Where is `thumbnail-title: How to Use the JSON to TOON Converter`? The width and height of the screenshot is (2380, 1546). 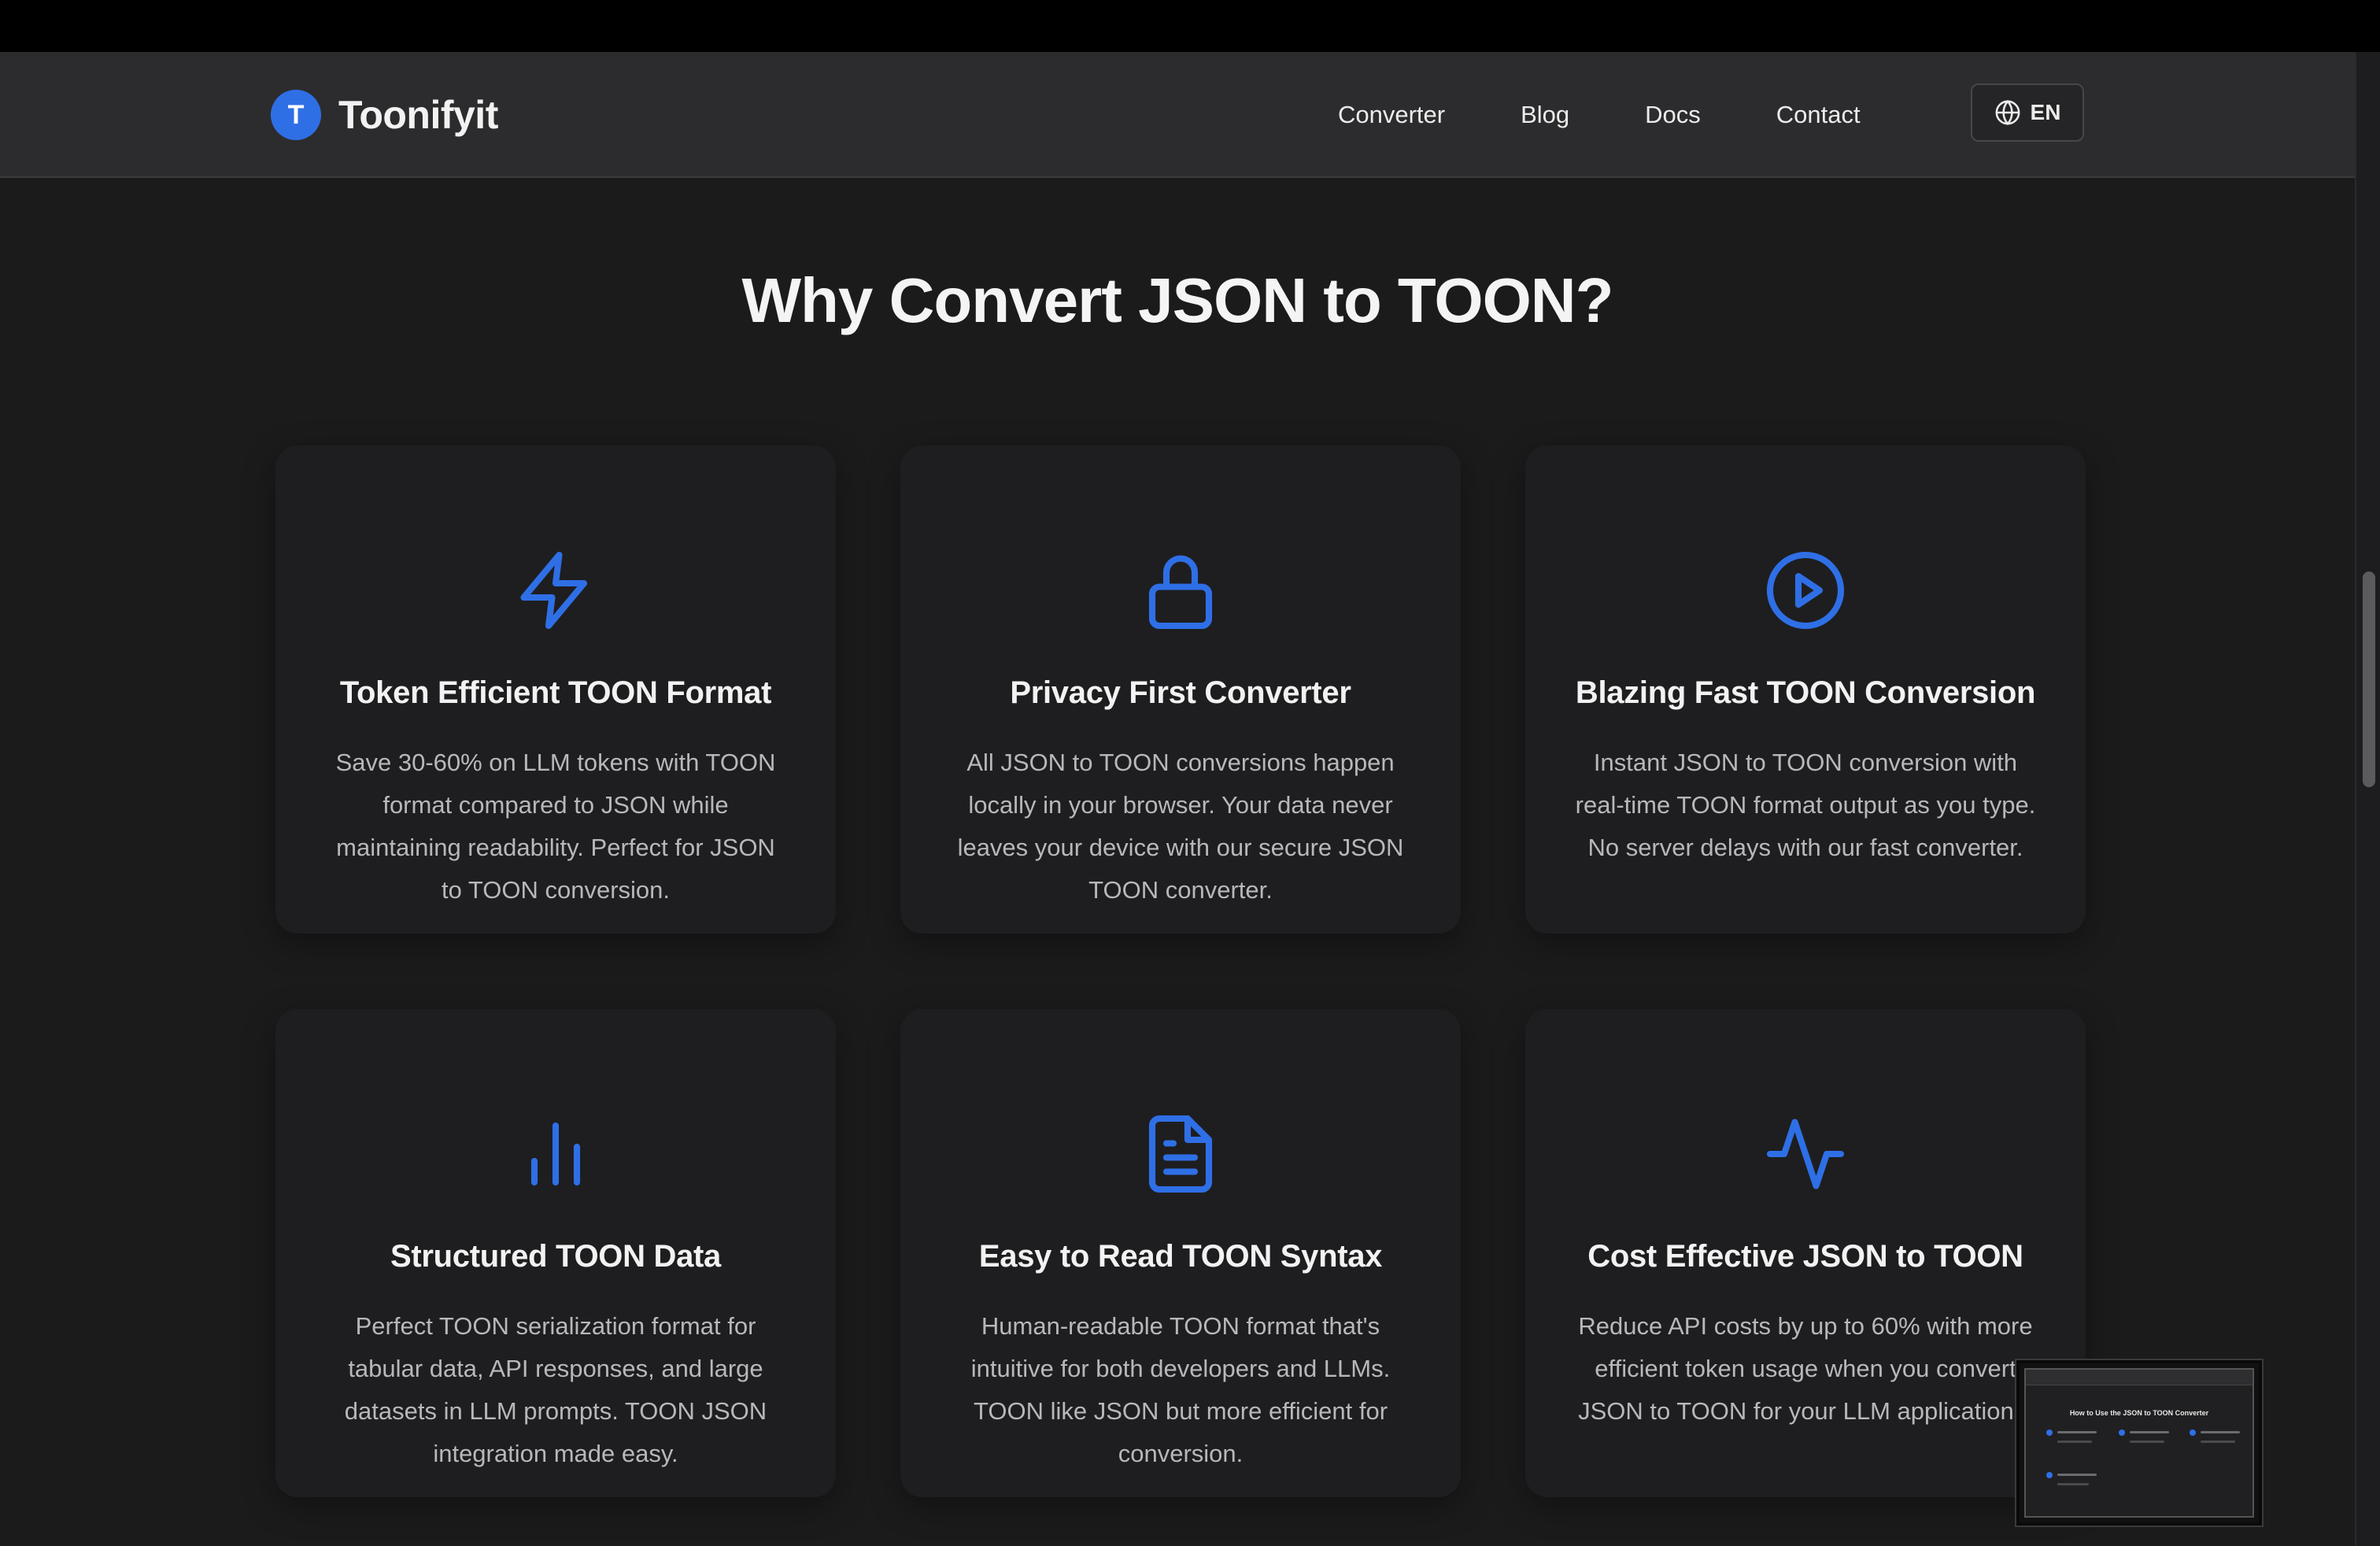
thumbnail-title: How to Use the JSON to TOON Converter is located at coordinates (2139, 1413).